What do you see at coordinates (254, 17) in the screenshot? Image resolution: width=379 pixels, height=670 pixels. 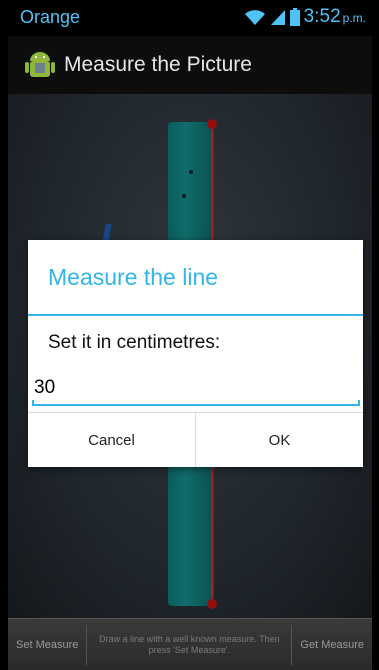 I see `wifi-icon` at bounding box center [254, 17].